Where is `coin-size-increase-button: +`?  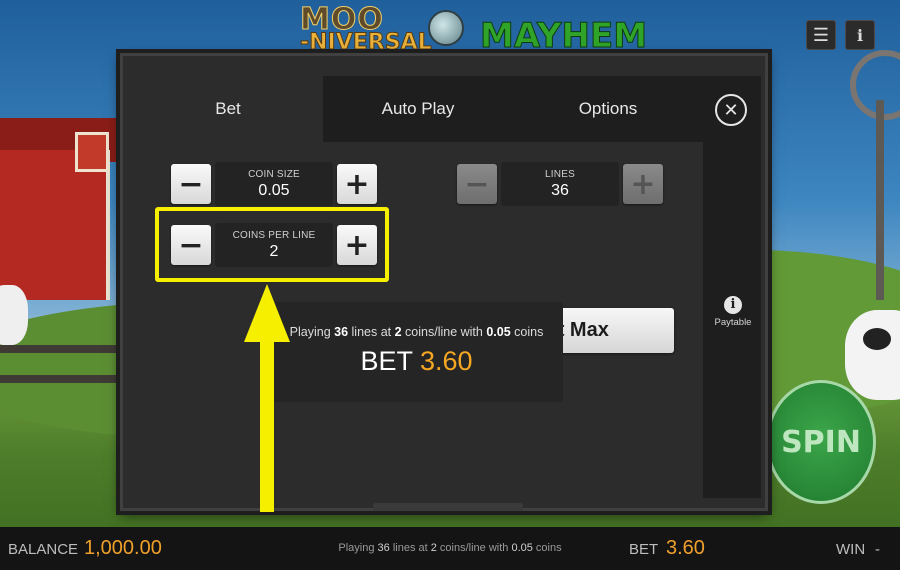 coin-size-increase-button: + is located at coordinates (357, 184).